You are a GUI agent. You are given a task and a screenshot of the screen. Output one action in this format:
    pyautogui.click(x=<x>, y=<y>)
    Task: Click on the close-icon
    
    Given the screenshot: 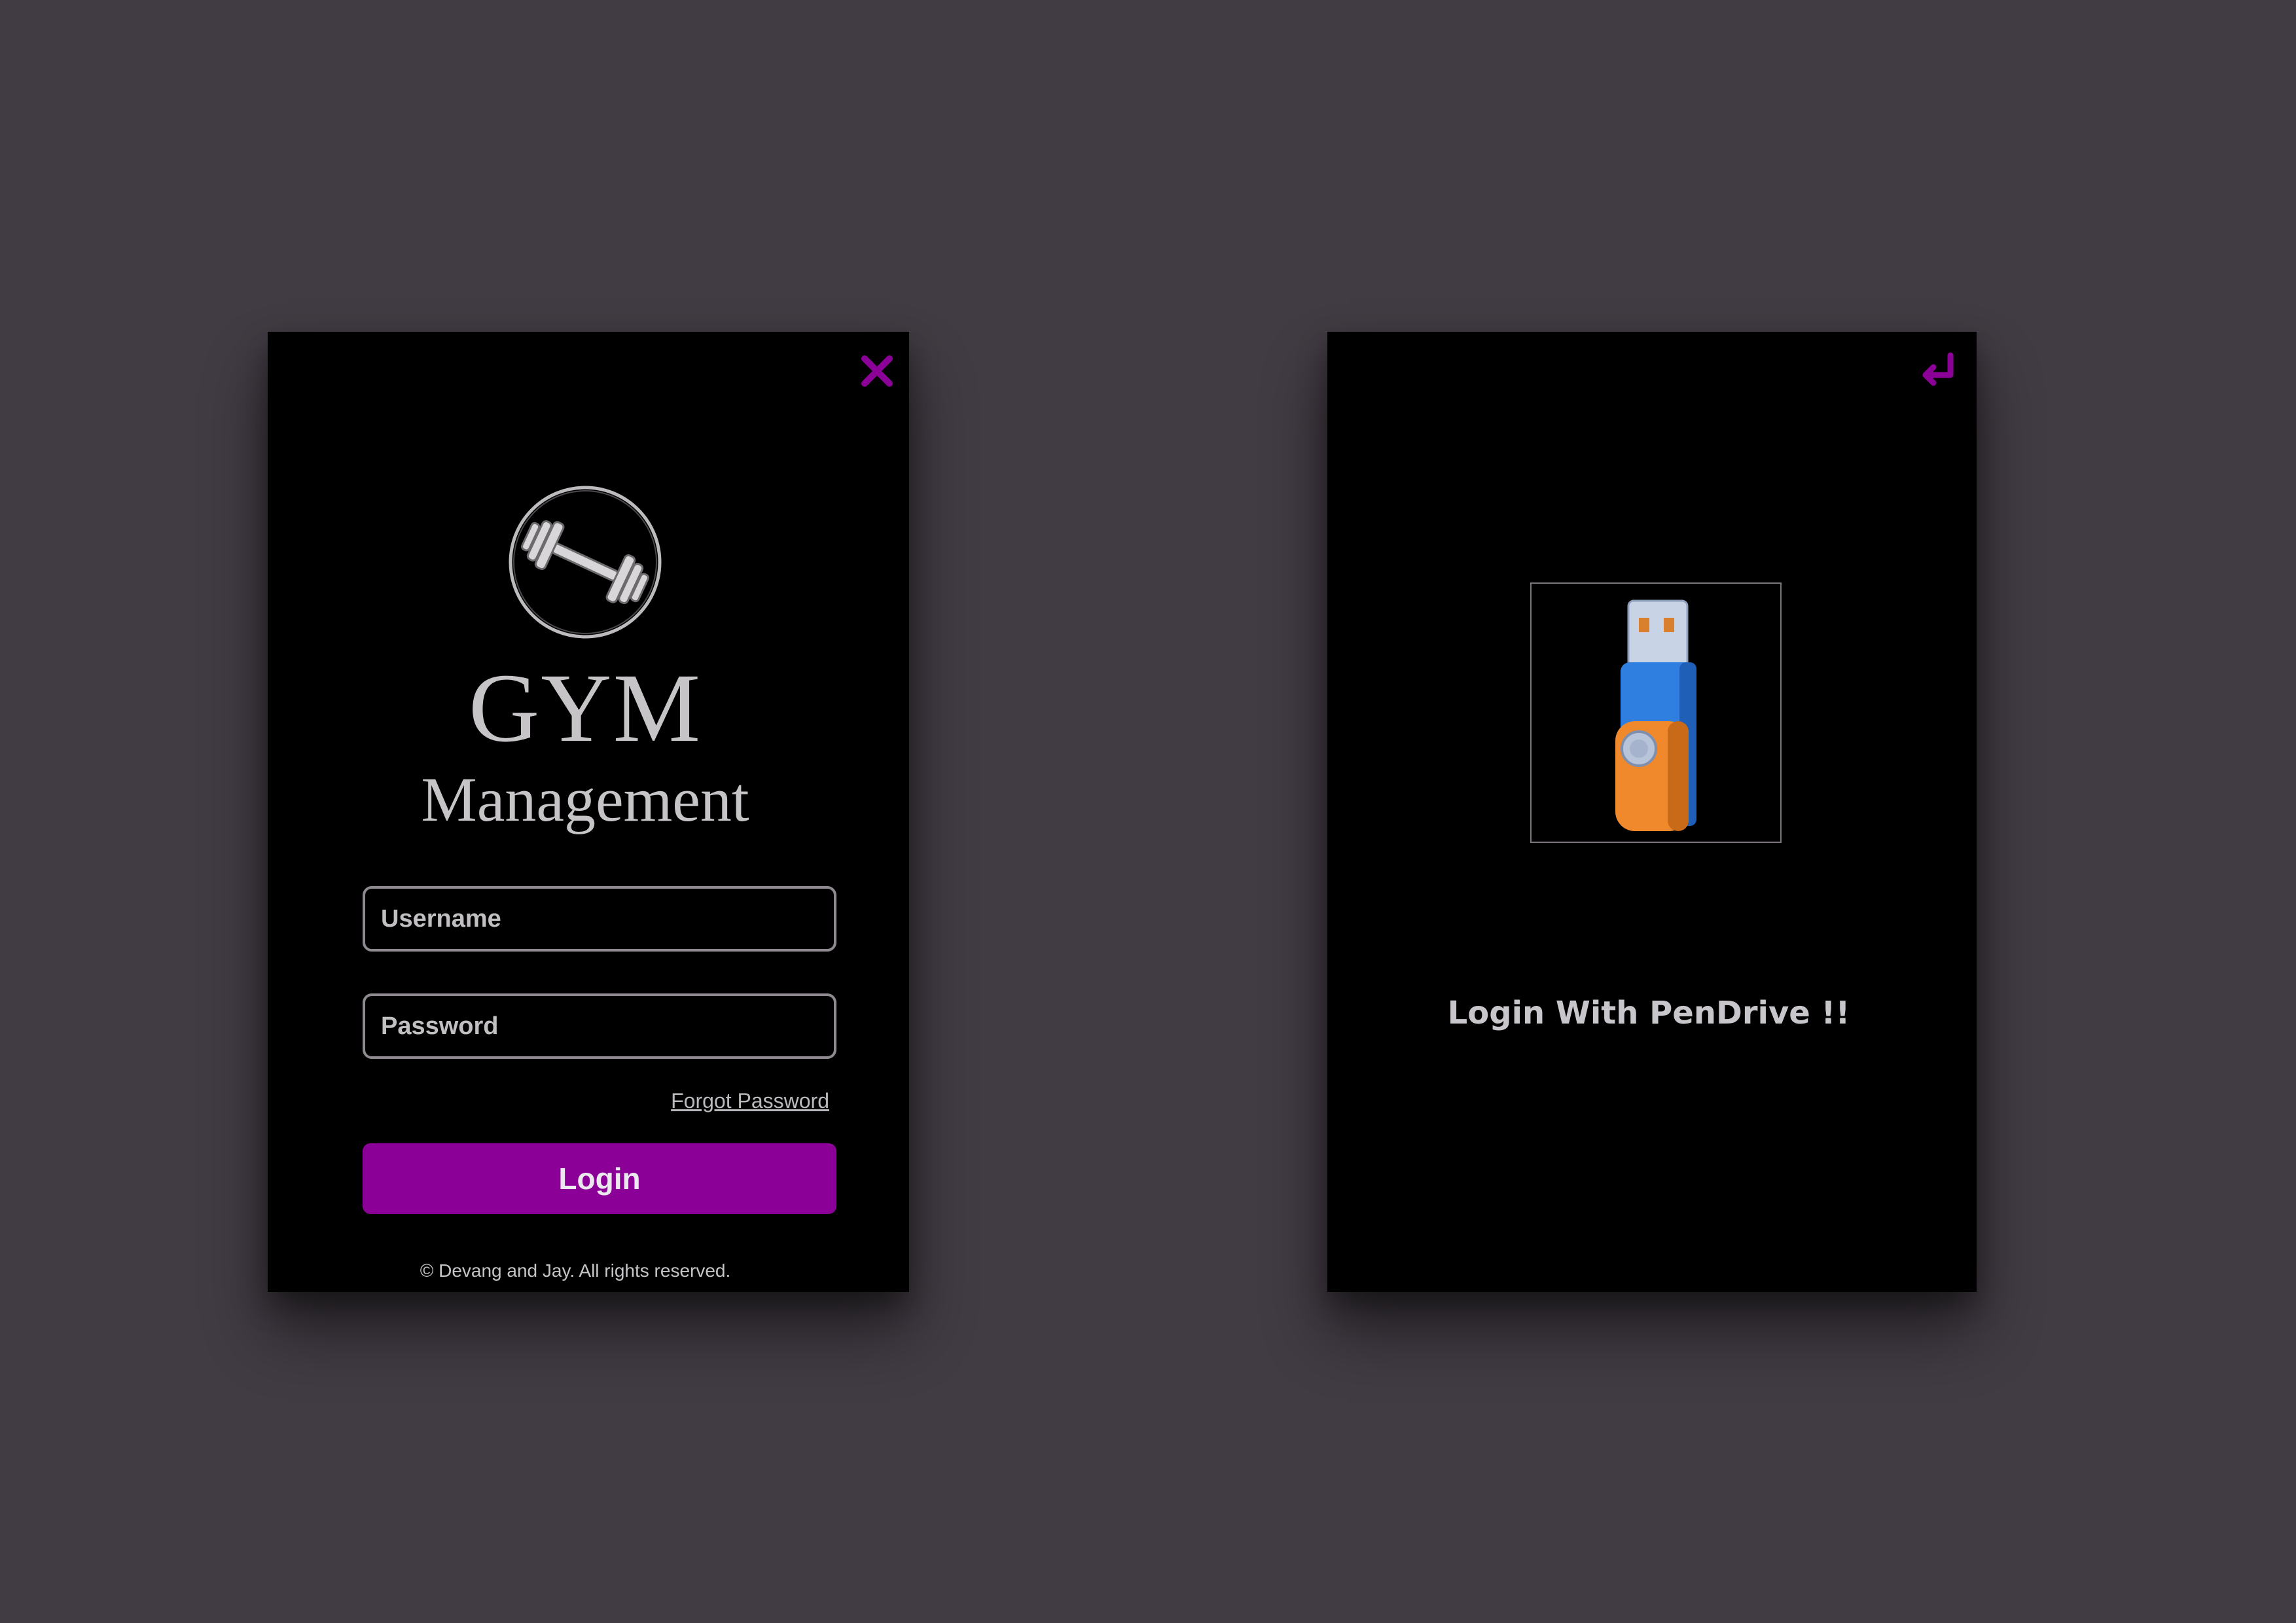 What is the action you would take?
    pyautogui.click(x=877, y=371)
    